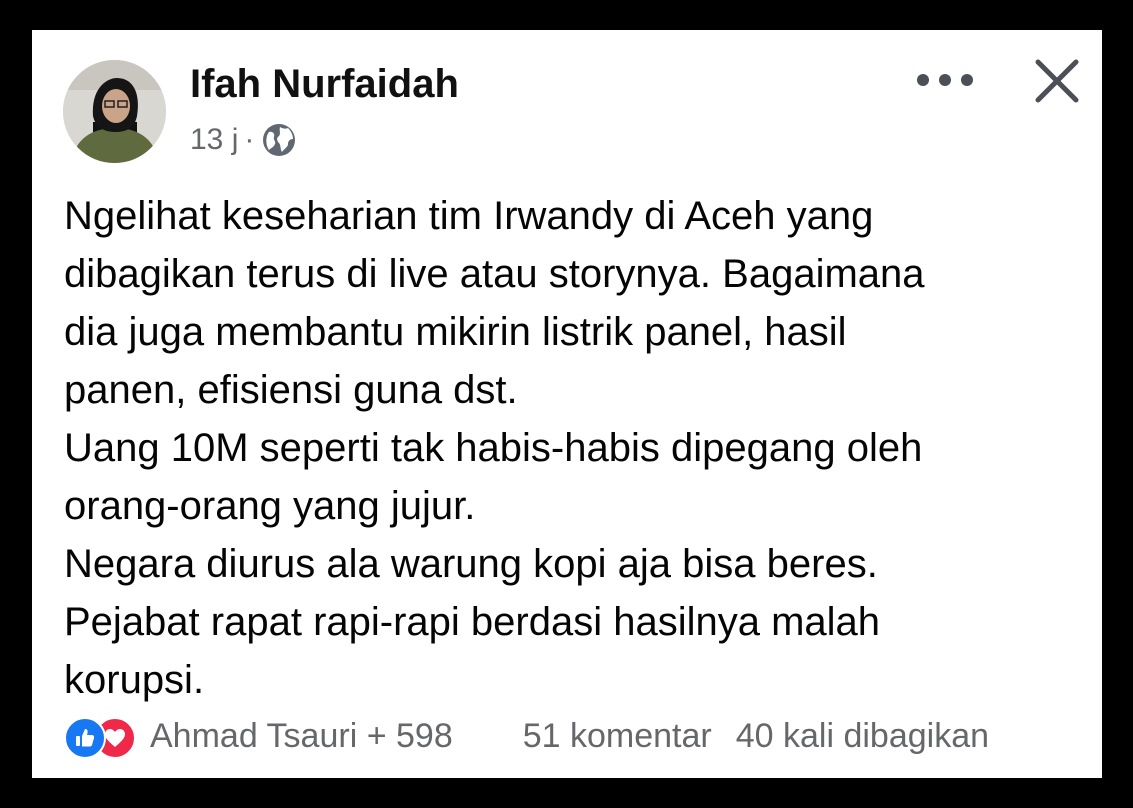 This screenshot has height=808, width=1133. What do you see at coordinates (291, 390) in the screenshot?
I see `post-text-line: panen, efisiensi guna dst.` at bounding box center [291, 390].